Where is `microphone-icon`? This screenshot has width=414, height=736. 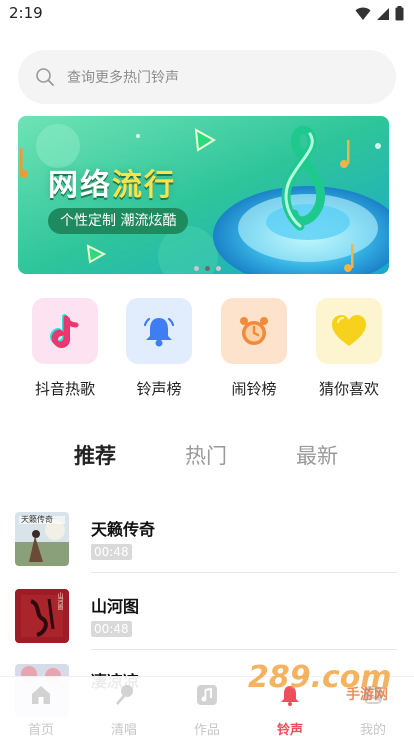 microphone-icon is located at coordinates (124, 695).